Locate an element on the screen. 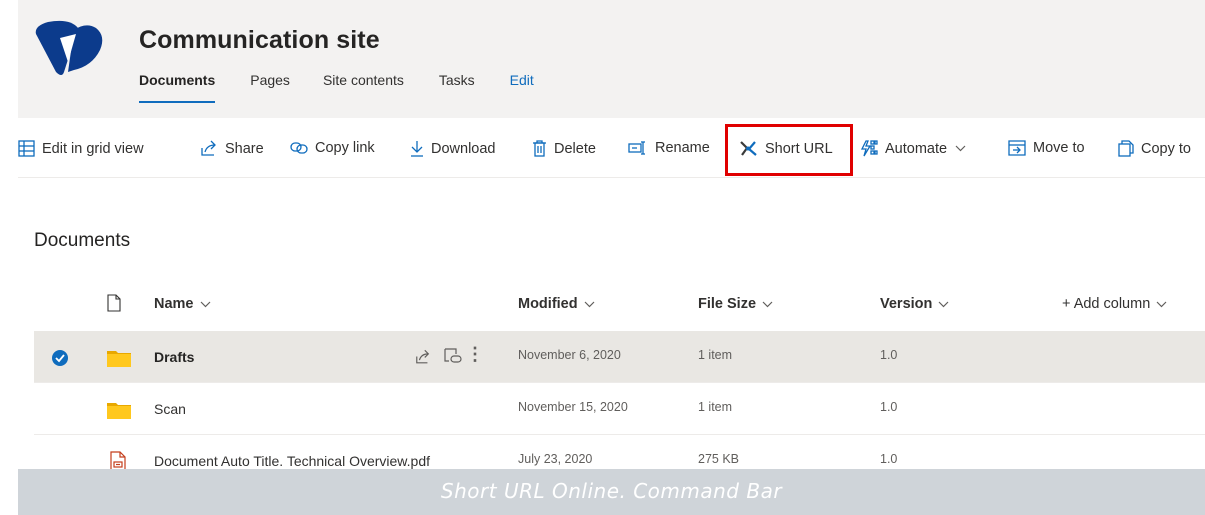  copy-link-icon is located at coordinates (453, 357).